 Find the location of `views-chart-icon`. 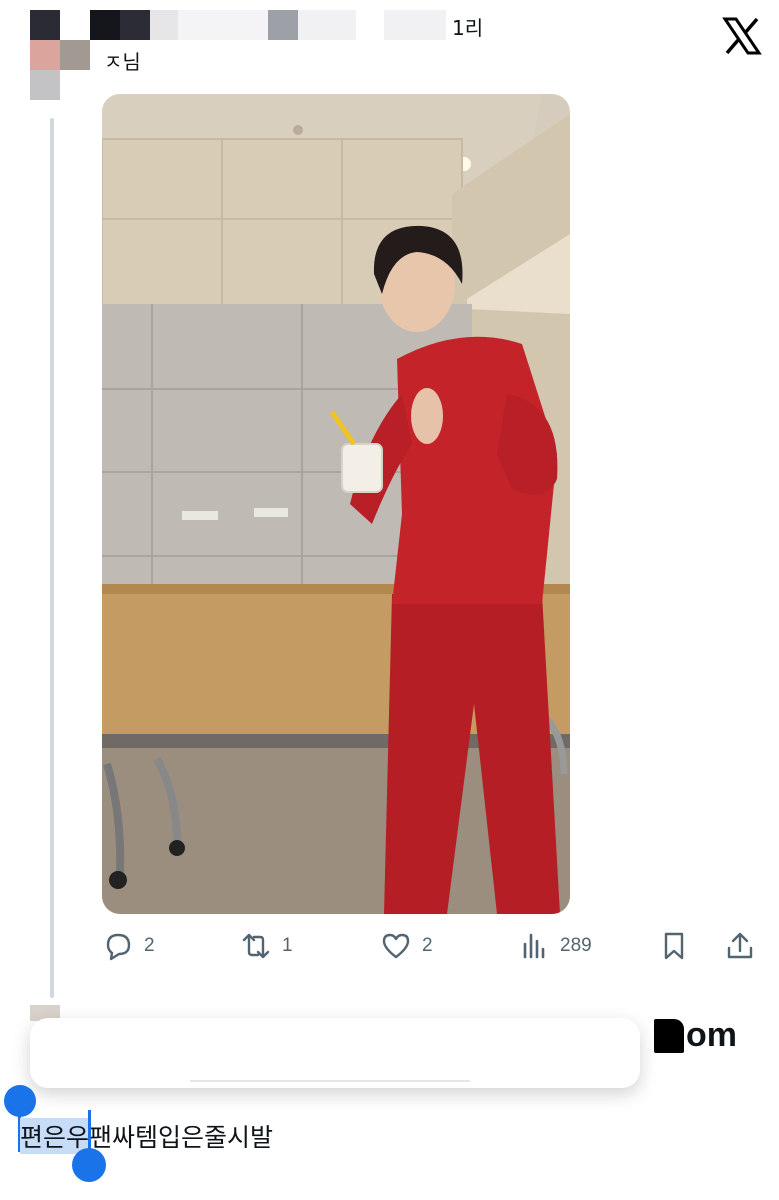

views-chart-icon is located at coordinates (534, 946).